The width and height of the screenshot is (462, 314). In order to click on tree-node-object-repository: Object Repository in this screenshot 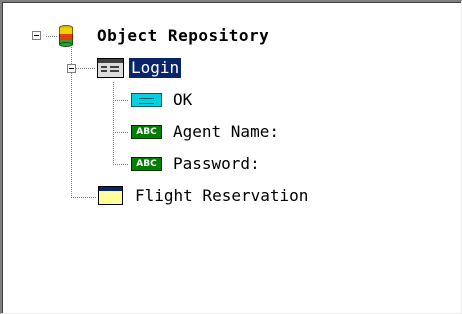, I will do `click(183, 36)`.